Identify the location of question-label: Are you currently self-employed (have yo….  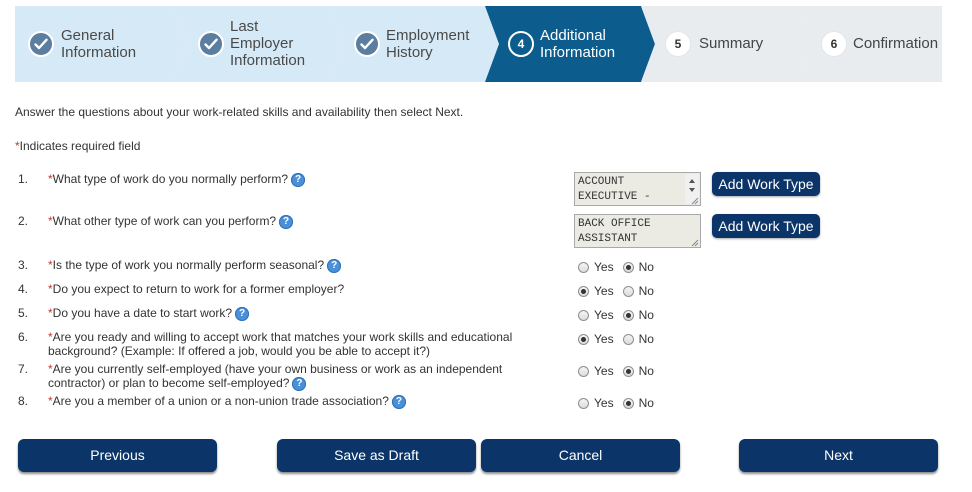
(275, 376).